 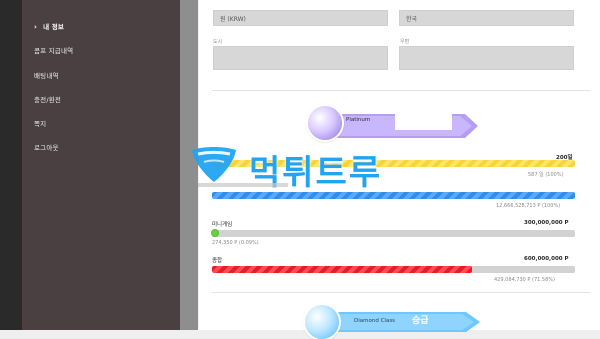 I want to click on meter-minigame-sub: 274,350 P (0.09%), so click(x=235, y=243).